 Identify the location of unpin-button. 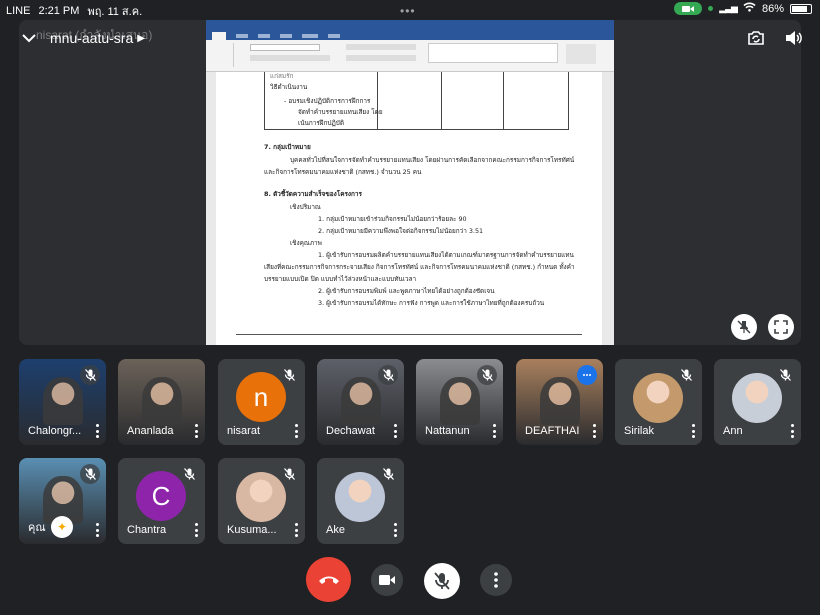
(744, 327).